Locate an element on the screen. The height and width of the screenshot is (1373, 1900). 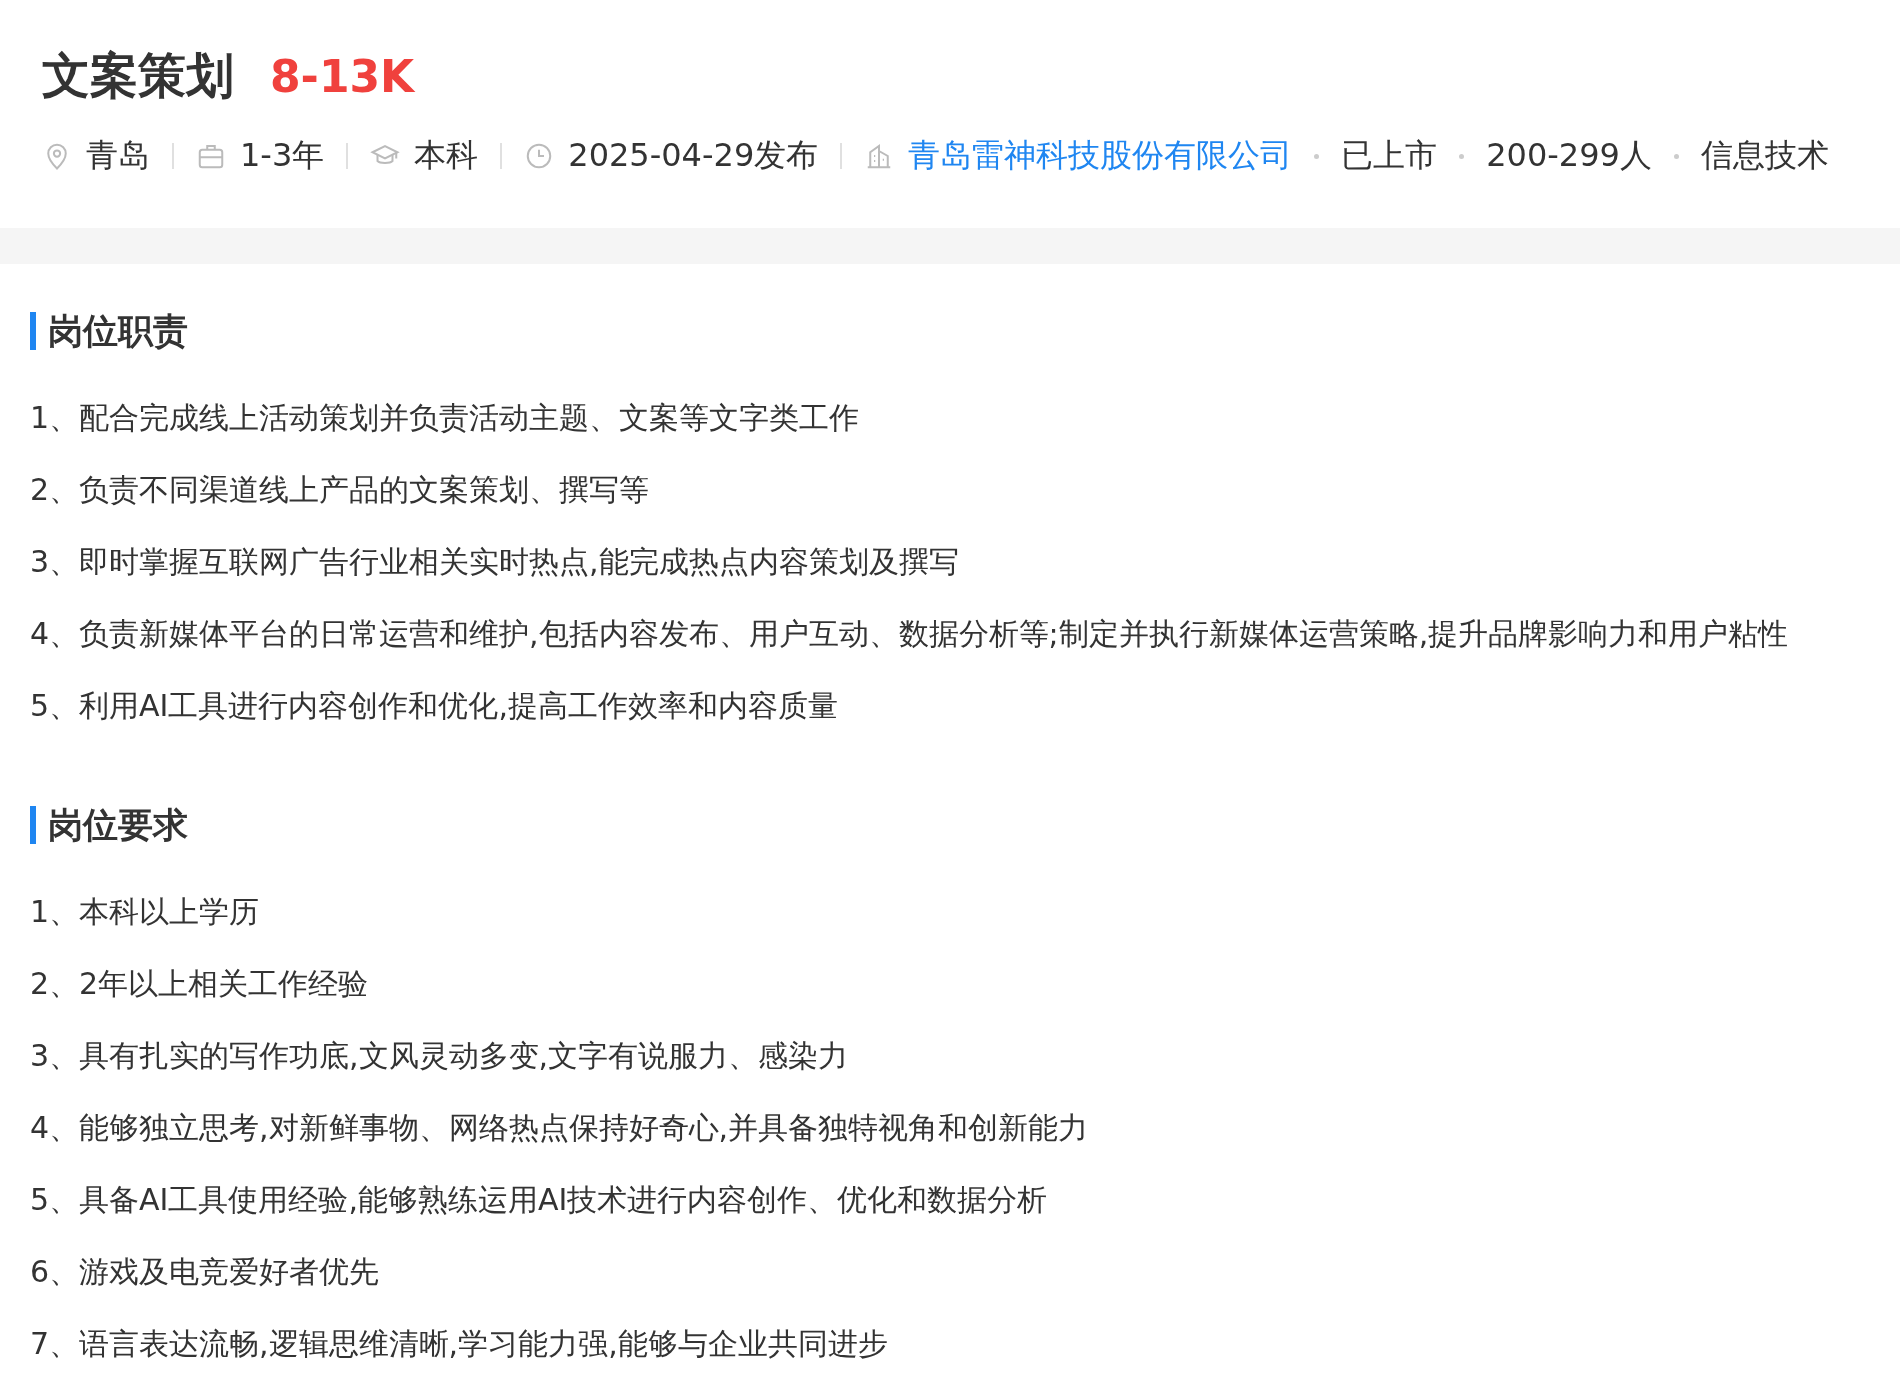
list-item: 1、本科以上学历 is located at coordinates (145, 912).